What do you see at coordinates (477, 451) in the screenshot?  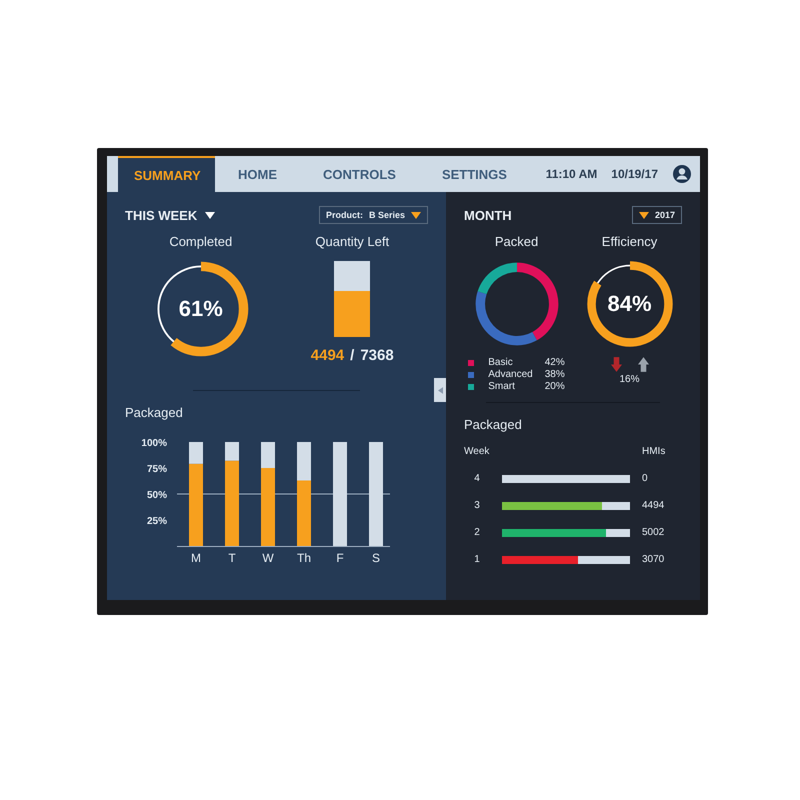 I see `week-heading: Week` at bounding box center [477, 451].